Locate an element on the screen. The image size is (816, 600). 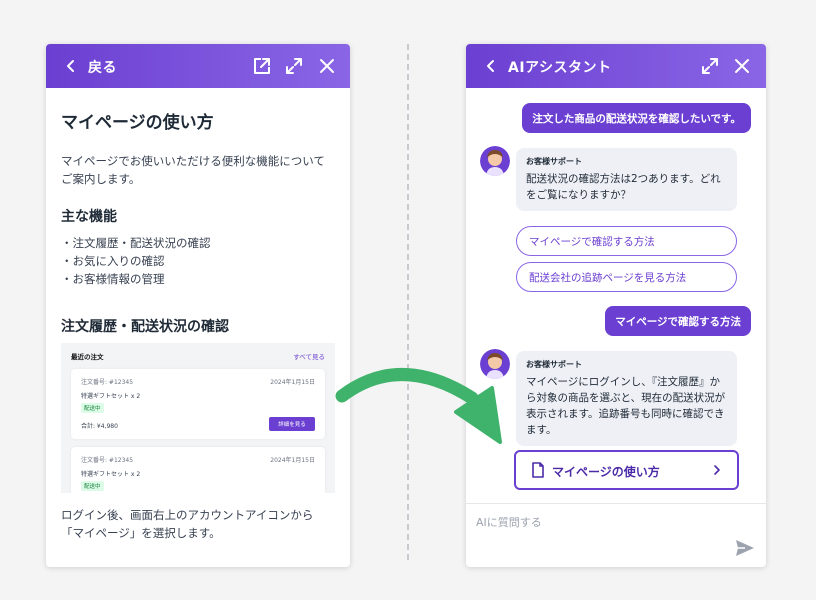
option-tracking-page-button: 配送会社の追跡ページを見る方法 is located at coordinates (626, 277).